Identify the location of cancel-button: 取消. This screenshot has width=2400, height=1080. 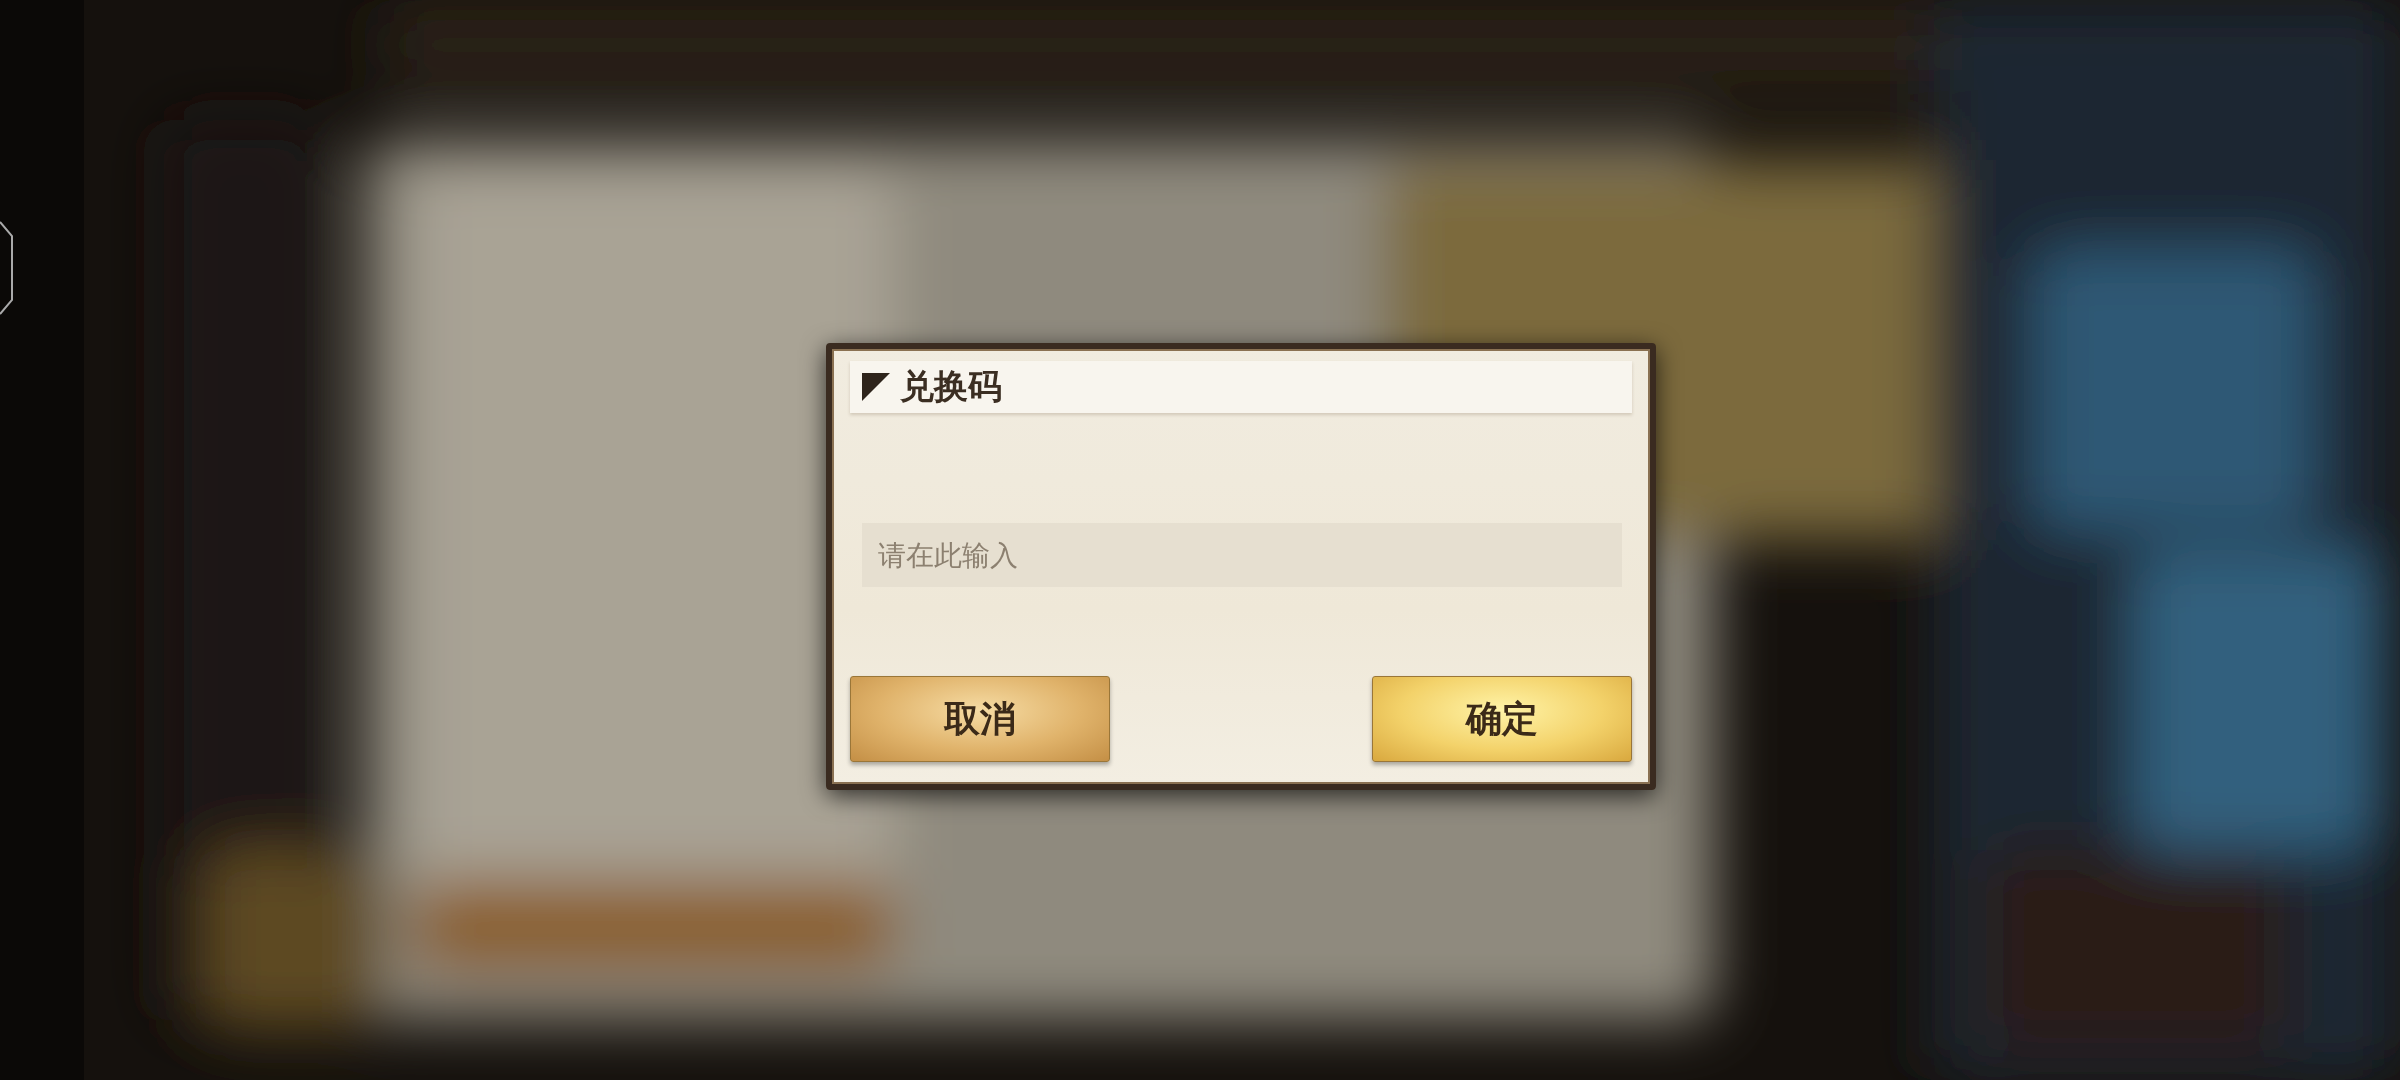
(980, 719).